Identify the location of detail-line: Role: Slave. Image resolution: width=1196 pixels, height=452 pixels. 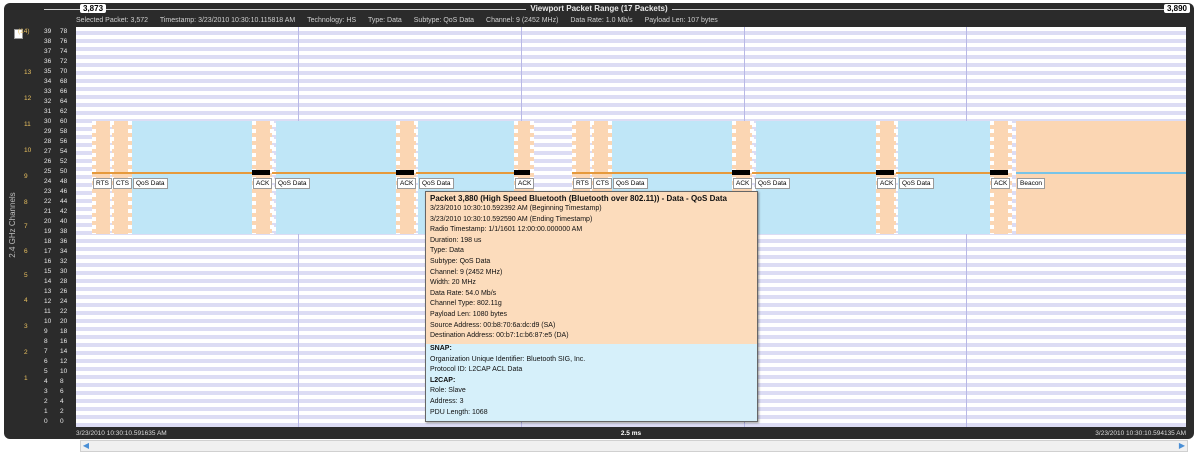
(448, 391).